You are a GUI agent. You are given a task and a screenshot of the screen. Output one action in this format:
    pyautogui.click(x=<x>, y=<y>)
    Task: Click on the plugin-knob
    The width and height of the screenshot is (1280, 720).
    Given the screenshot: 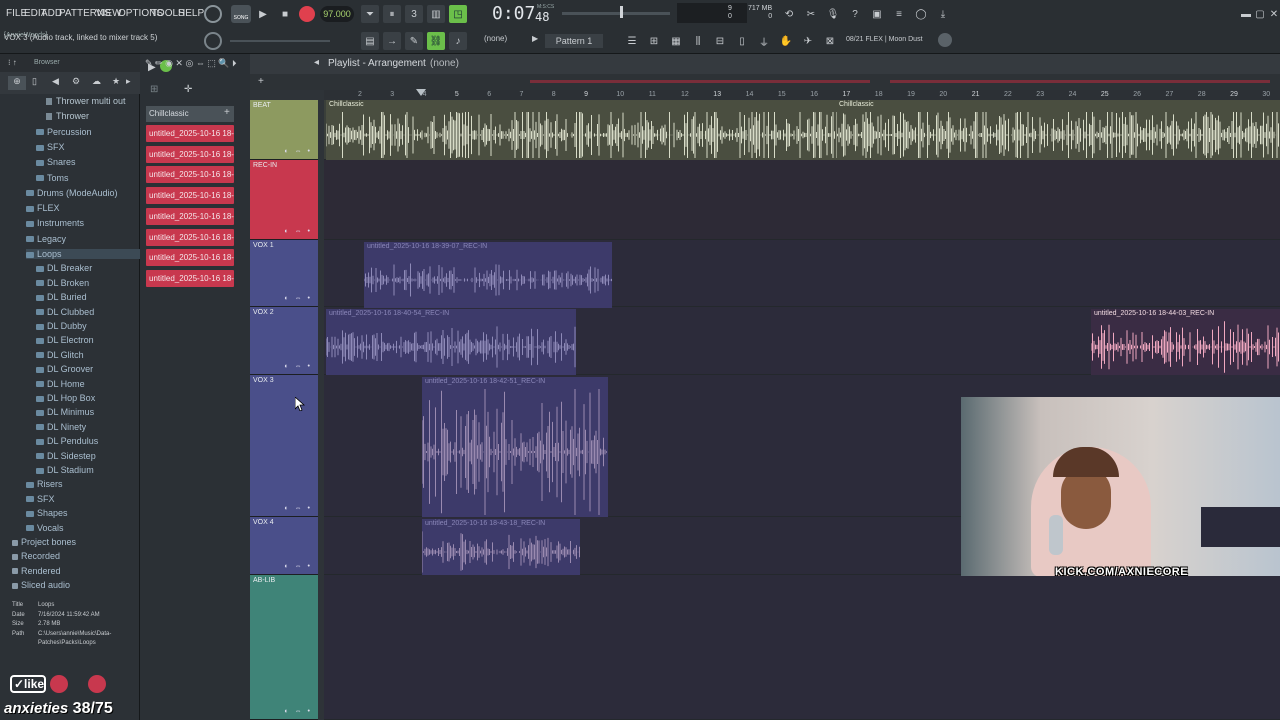 What is the action you would take?
    pyautogui.click(x=945, y=40)
    